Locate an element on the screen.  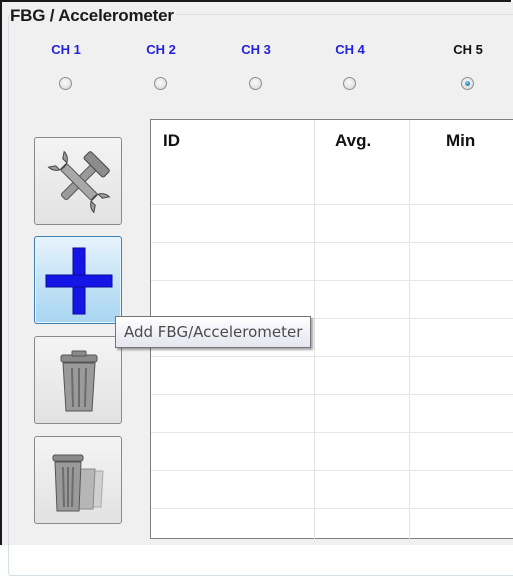
channel-label: CH 3 is located at coordinates (256, 49).